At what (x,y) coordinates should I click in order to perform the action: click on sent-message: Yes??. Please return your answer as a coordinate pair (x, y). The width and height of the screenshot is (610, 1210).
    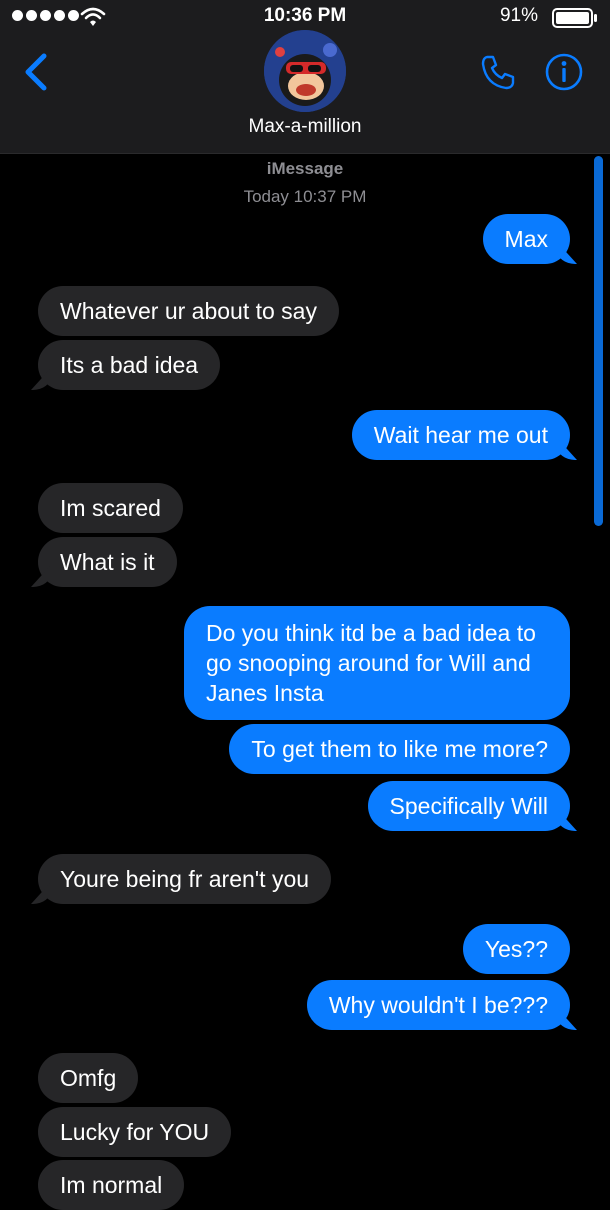
    Looking at the image, I should click on (516, 949).